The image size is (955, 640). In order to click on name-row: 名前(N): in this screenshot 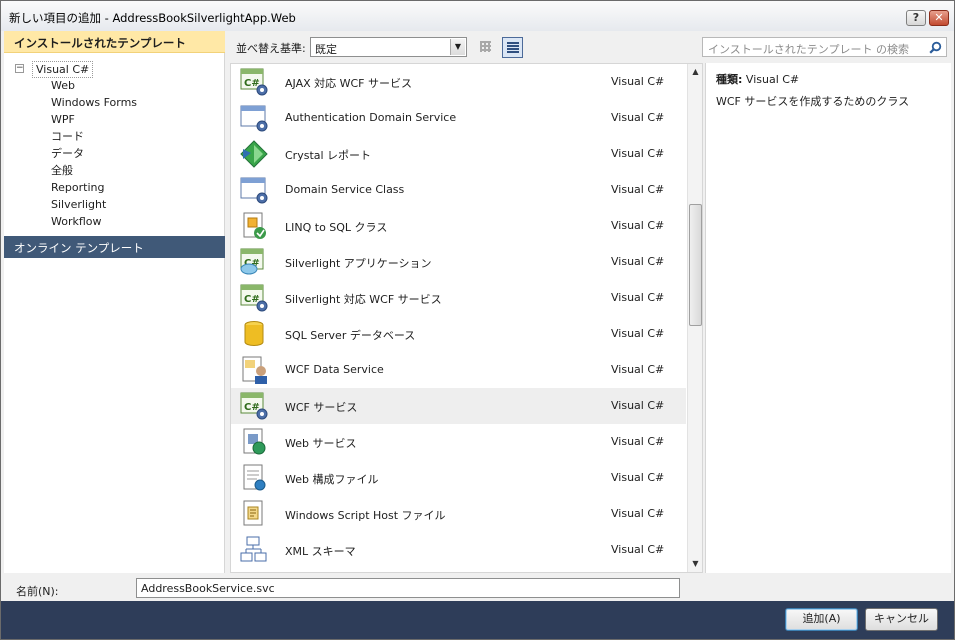, I will do `click(477, 587)`.